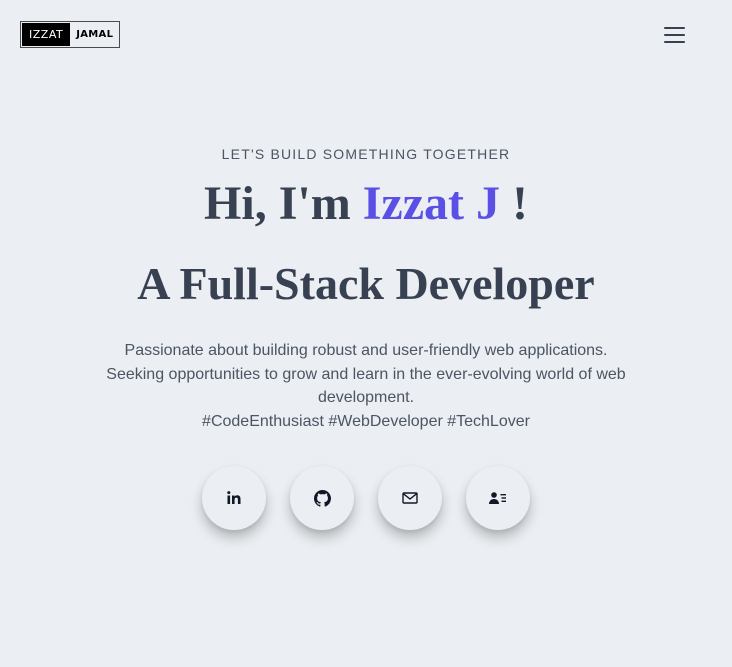 The image size is (732, 667). Describe the element at coordinates (46, 34) in the screenshot. I see `logo-first-name: IZZAT` at that location.